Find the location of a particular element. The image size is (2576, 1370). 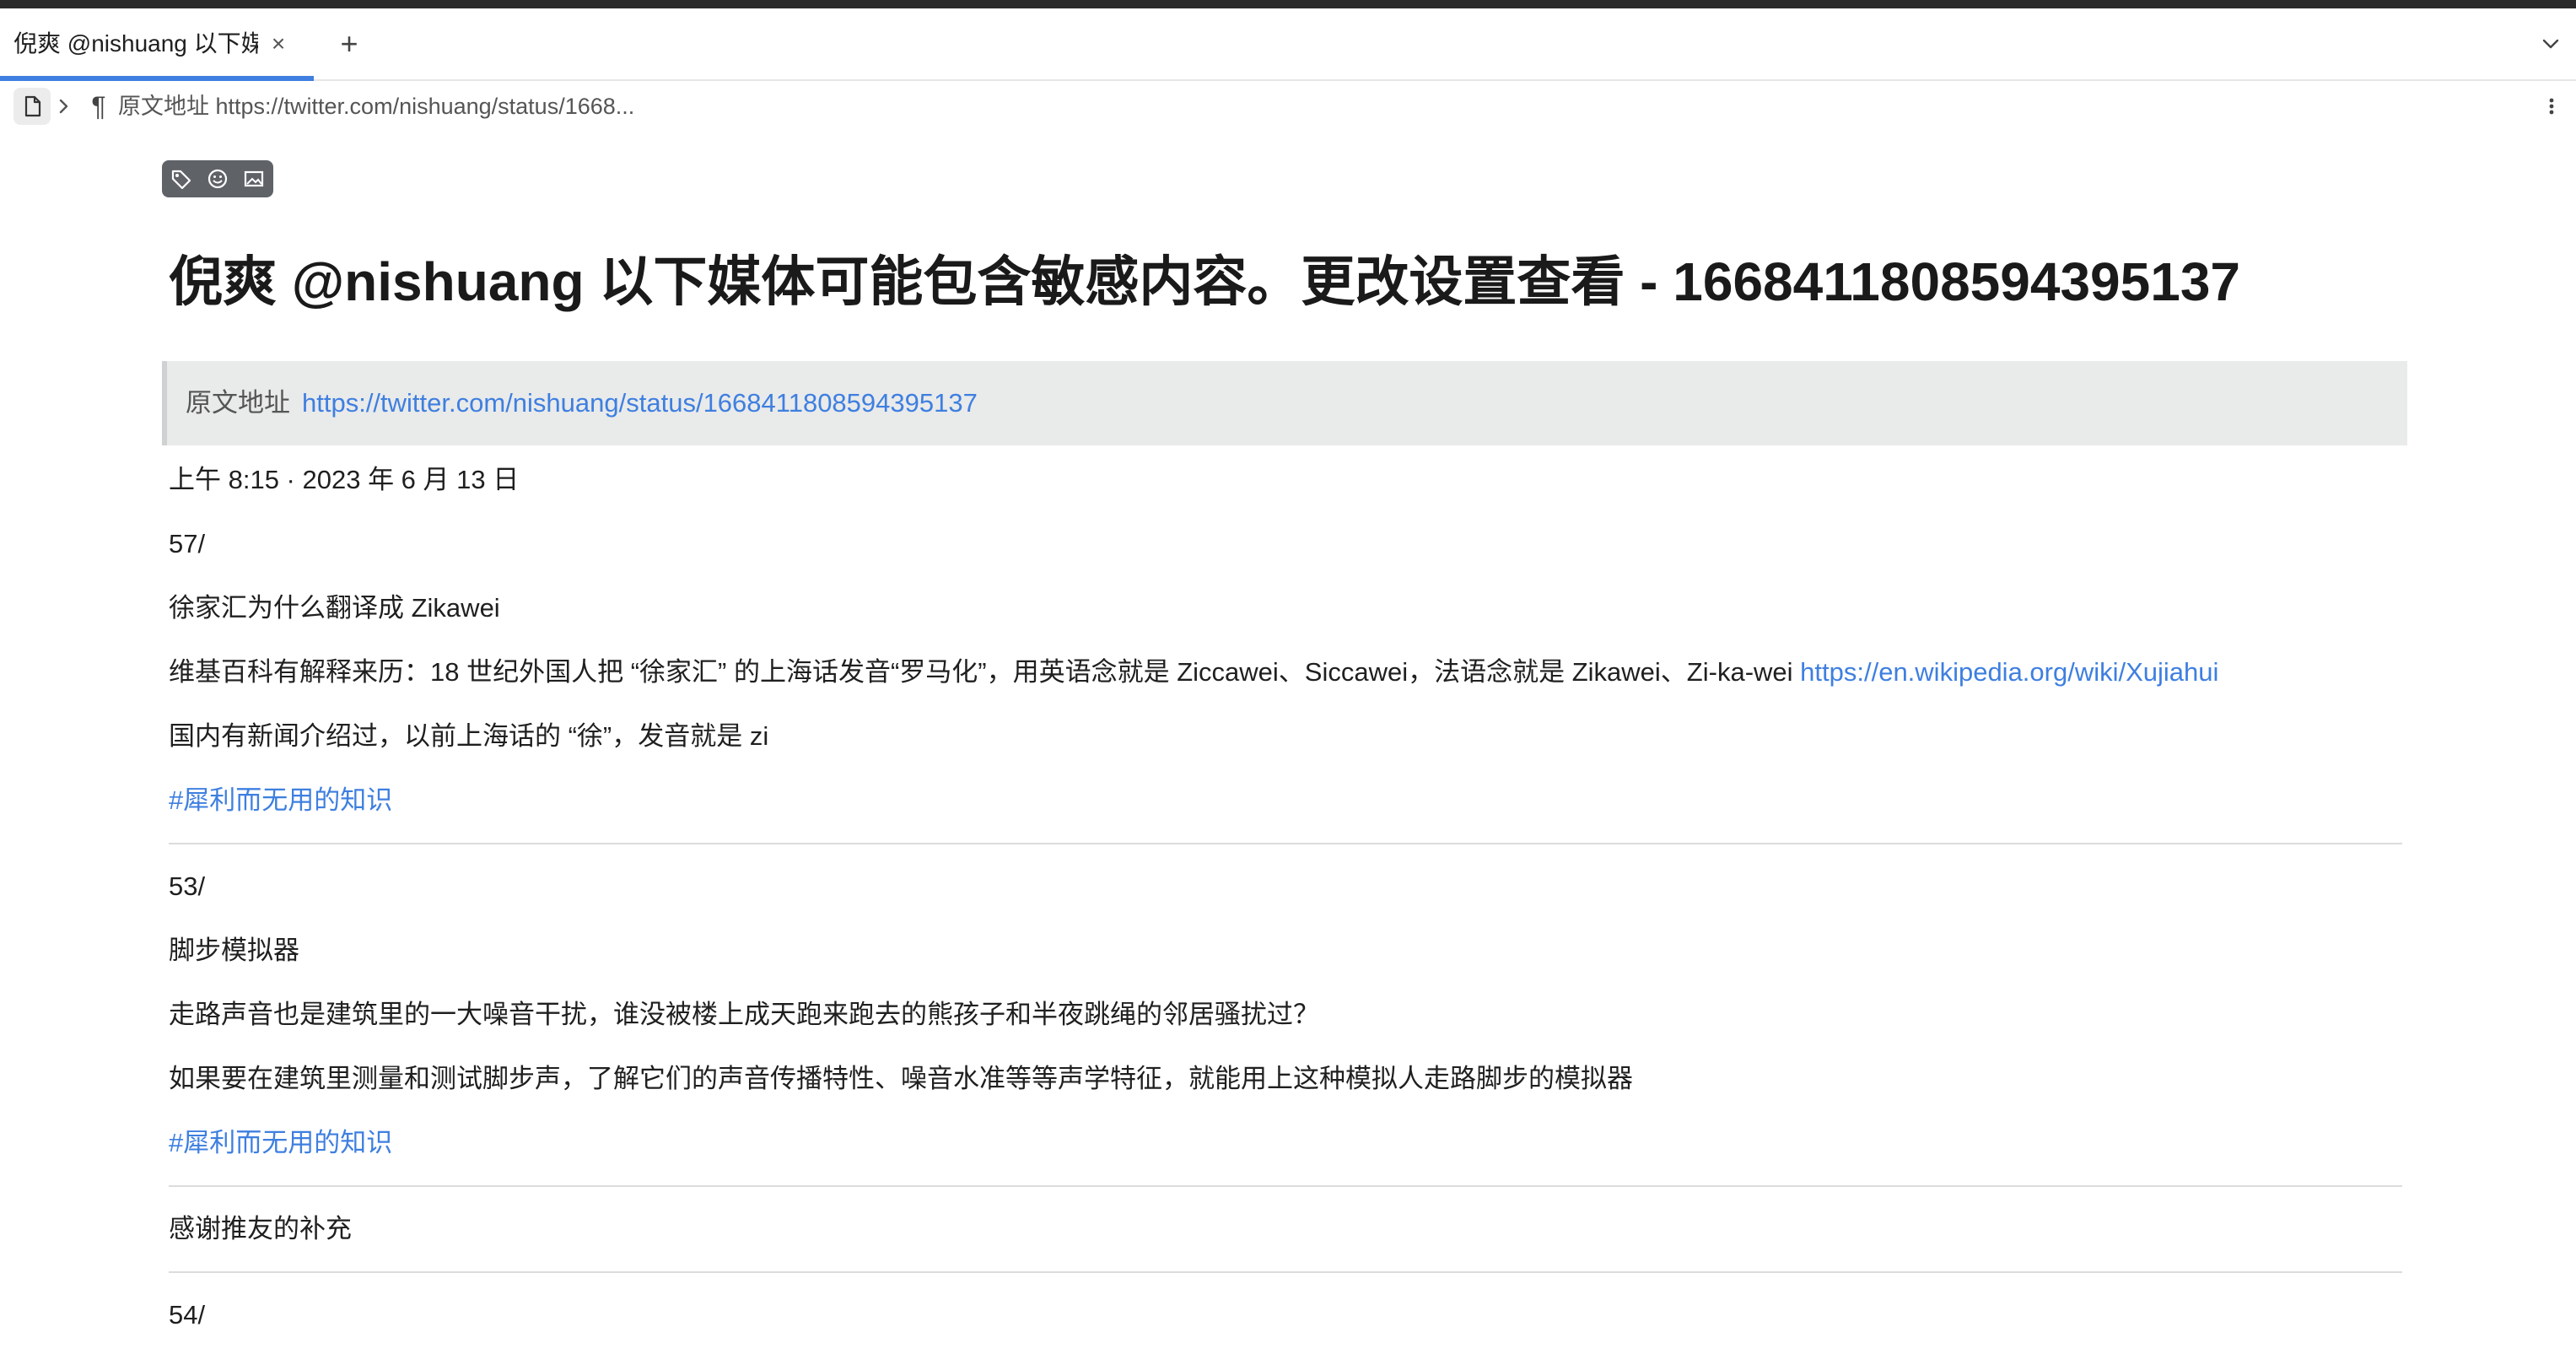

section-heading: 徐家汇为什么翻译成 Zikawei is located at coordinates (334, 608).